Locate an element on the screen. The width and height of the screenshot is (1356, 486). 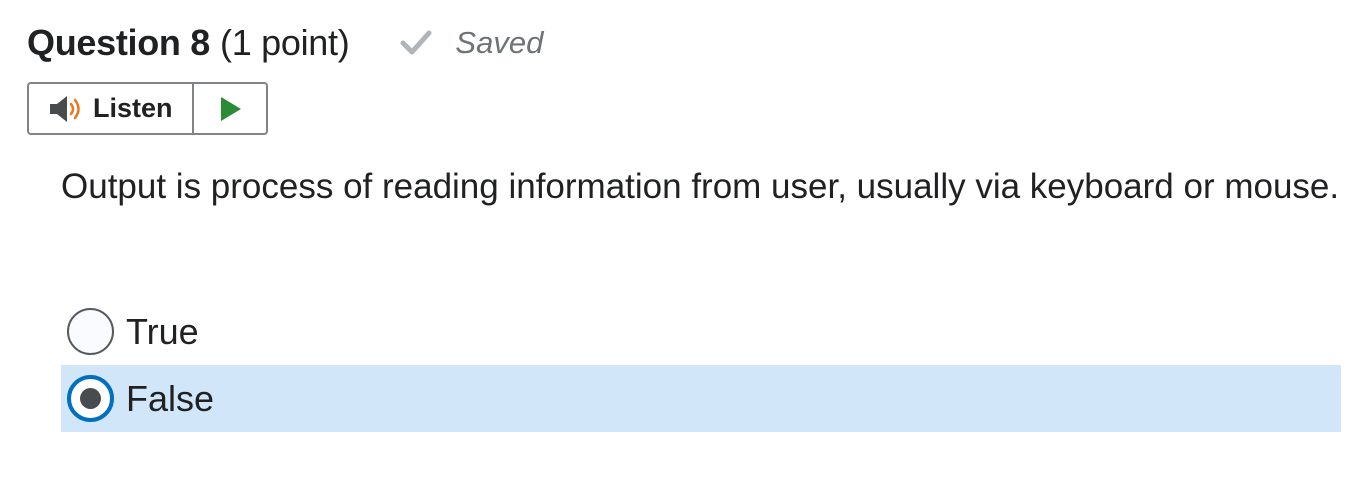
question-points: (1 point) is located at coordinates (285, 42).